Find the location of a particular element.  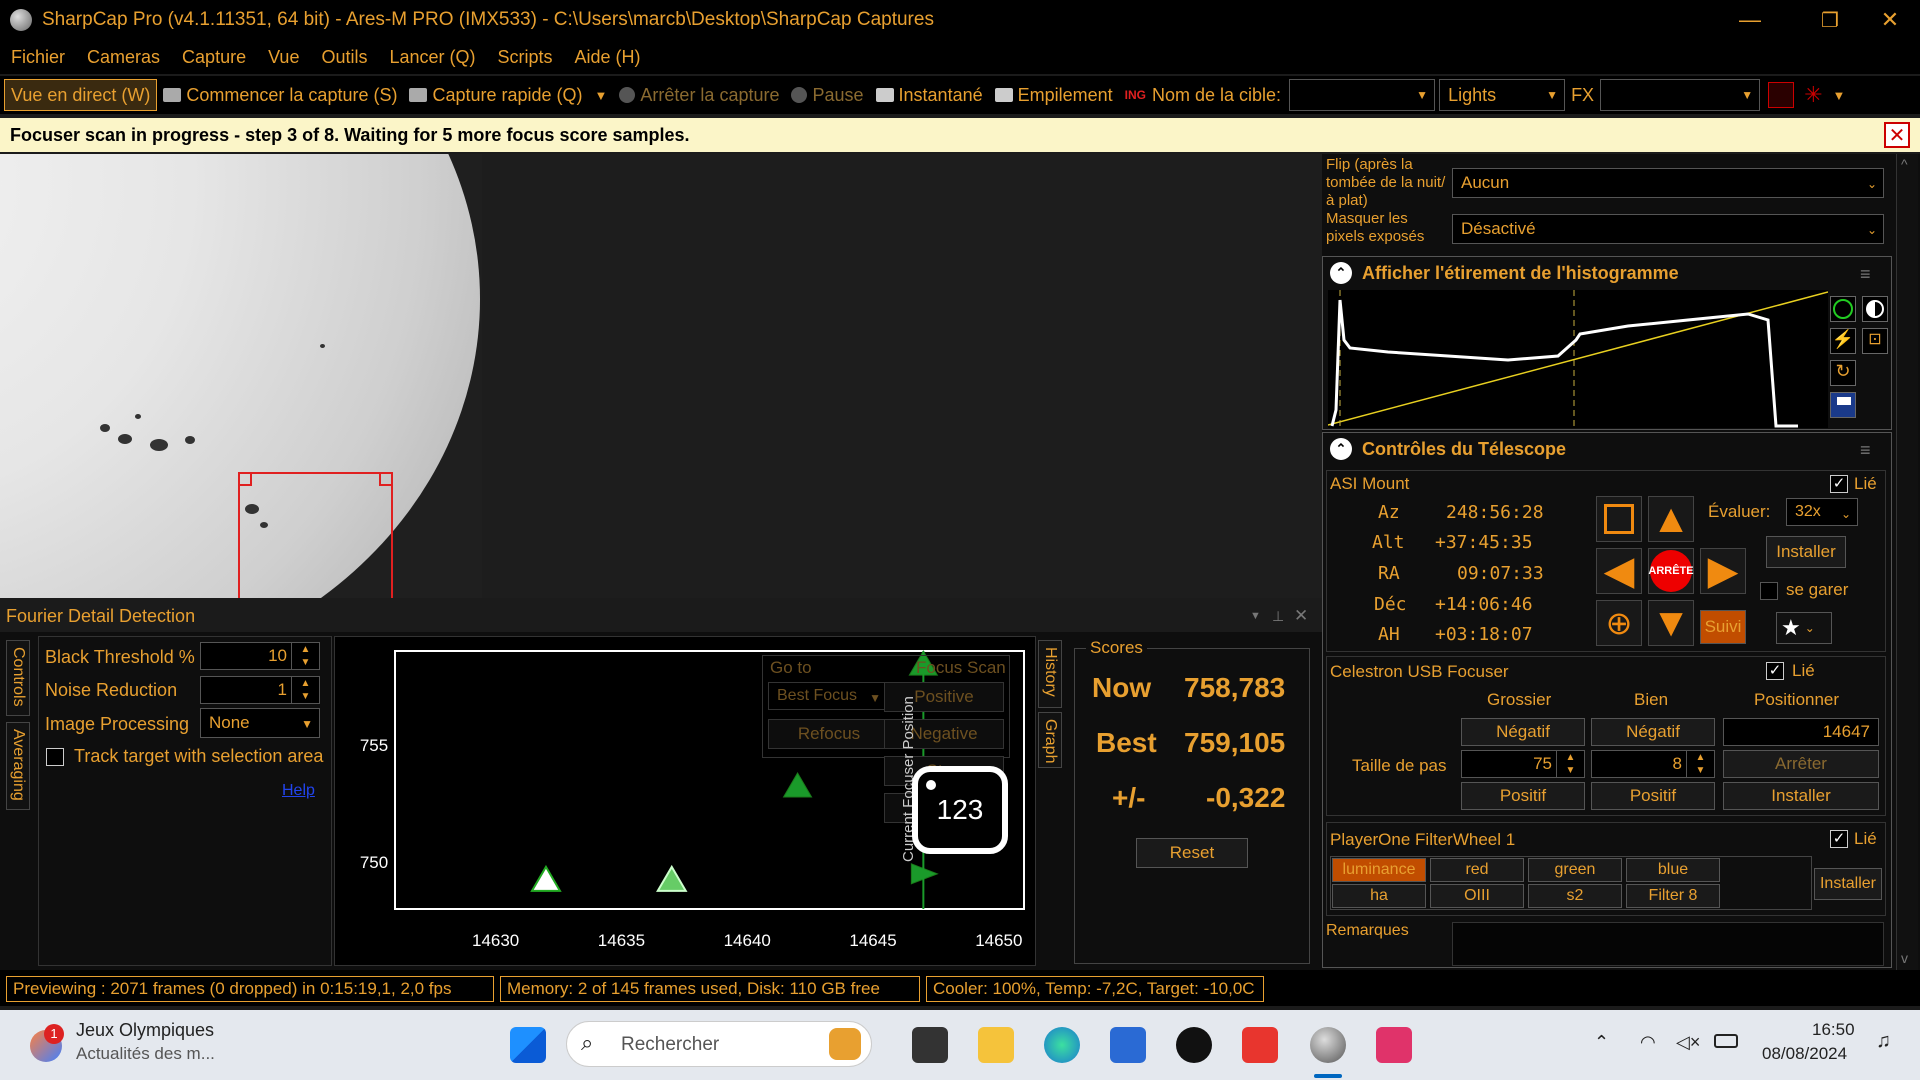

stop-mount-button: ARRÊTE is located at coordinates (1671, 571).